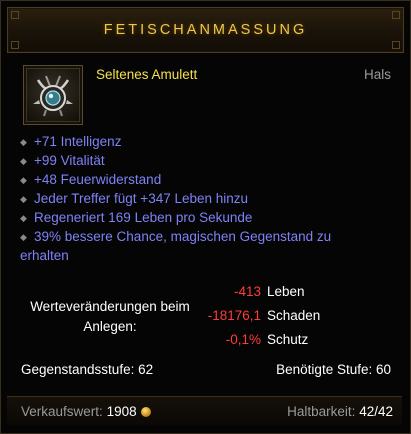 The height and width of the screenshot is (434, 411). I want to click on affix-line: ◆ Regeneriert 169 Leben pro Sekunde, so click(136, 217).